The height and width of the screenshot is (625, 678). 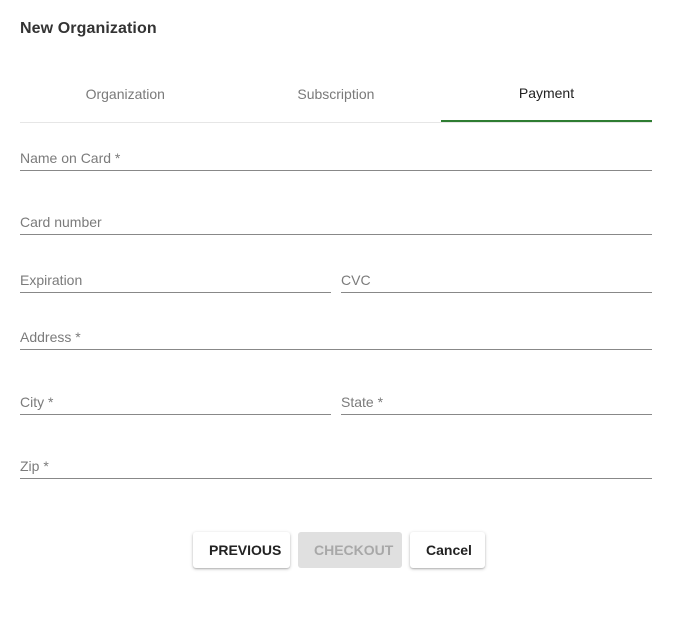 What do you see at coordinates (125, 96) in the screenshot?
I see `tab-organization: Organization` at bounding box center [125, 96].